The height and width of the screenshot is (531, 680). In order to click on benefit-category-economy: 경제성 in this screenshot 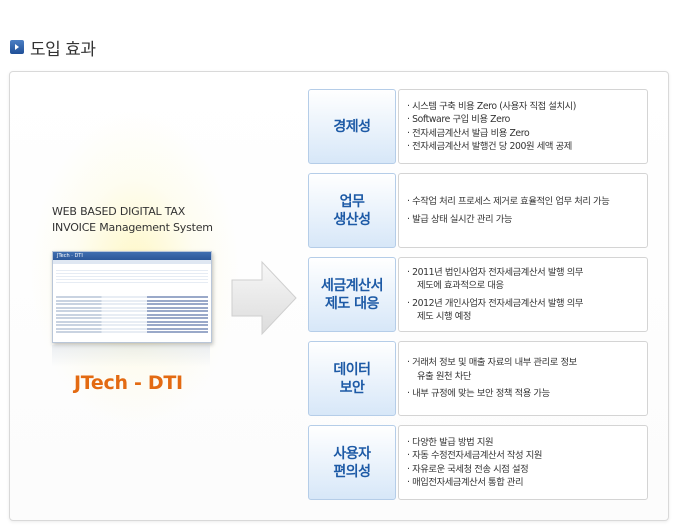, I will do `click(352, 126)`.